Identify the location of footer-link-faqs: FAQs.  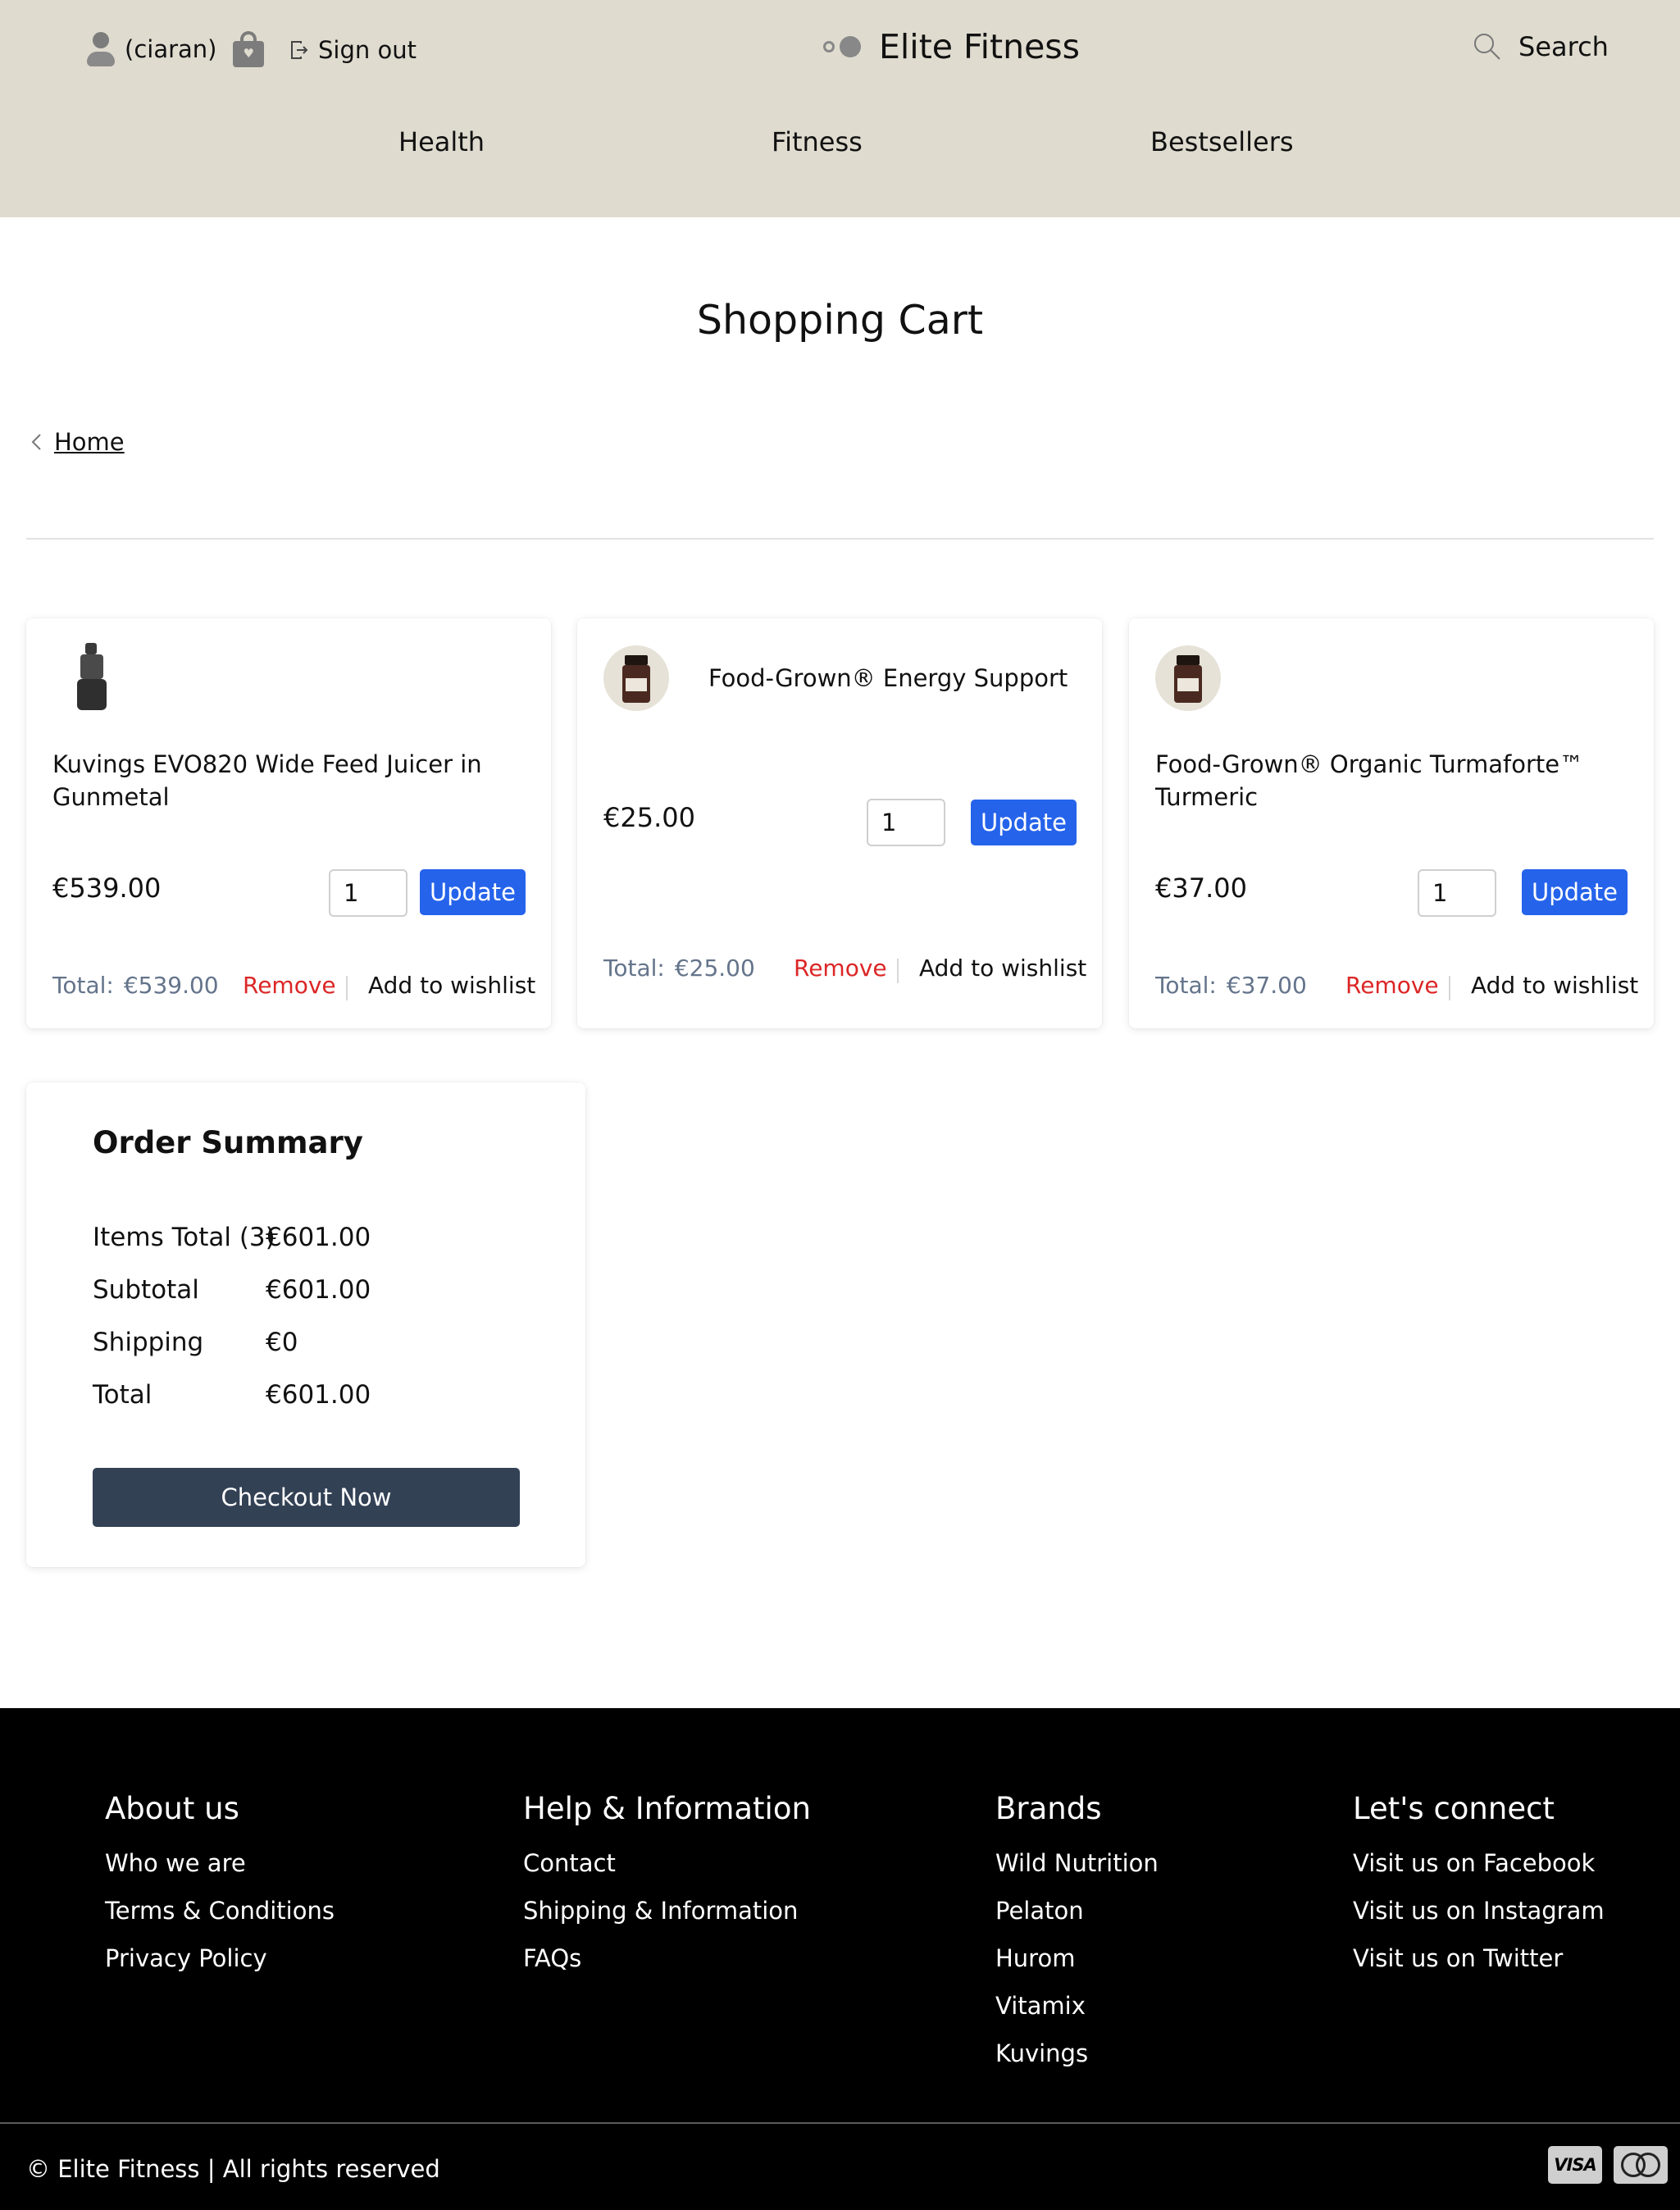
(552, 1958).